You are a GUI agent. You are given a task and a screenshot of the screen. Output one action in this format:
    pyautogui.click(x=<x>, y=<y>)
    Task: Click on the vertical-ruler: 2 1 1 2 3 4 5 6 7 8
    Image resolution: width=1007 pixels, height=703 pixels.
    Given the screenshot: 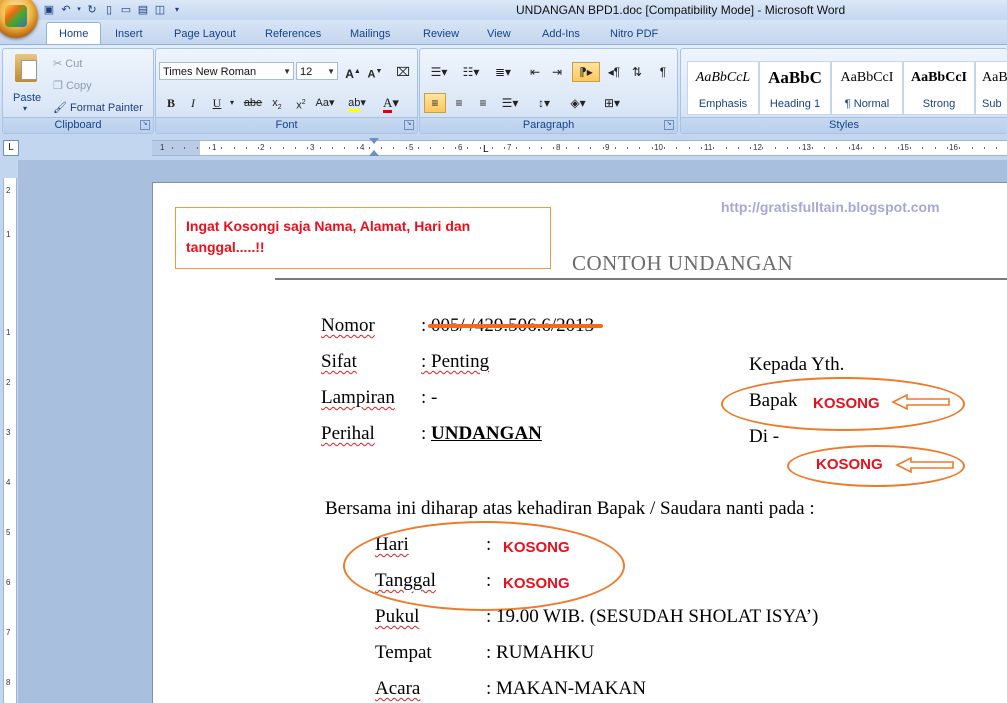 What is the action you would take?
    pyautogui.click(x=9, y=431)
    